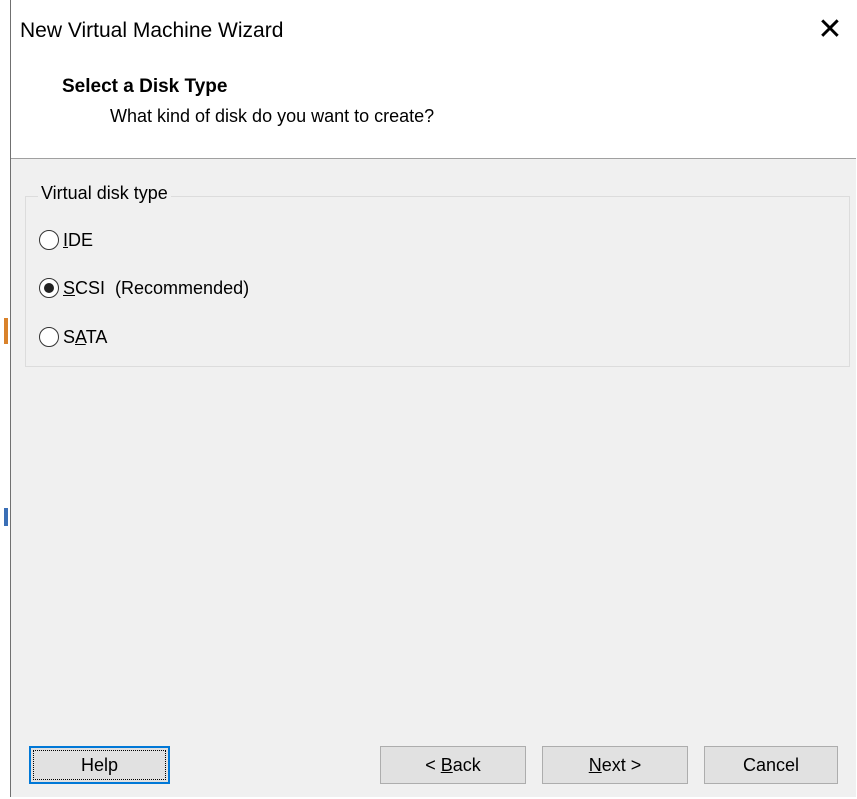 This screenshot has width=857, height=799. Describe the element at coordinates (272, 116) in the screenshot. I see `page-subtitle: What kind of disk do you want to create?` at that location.